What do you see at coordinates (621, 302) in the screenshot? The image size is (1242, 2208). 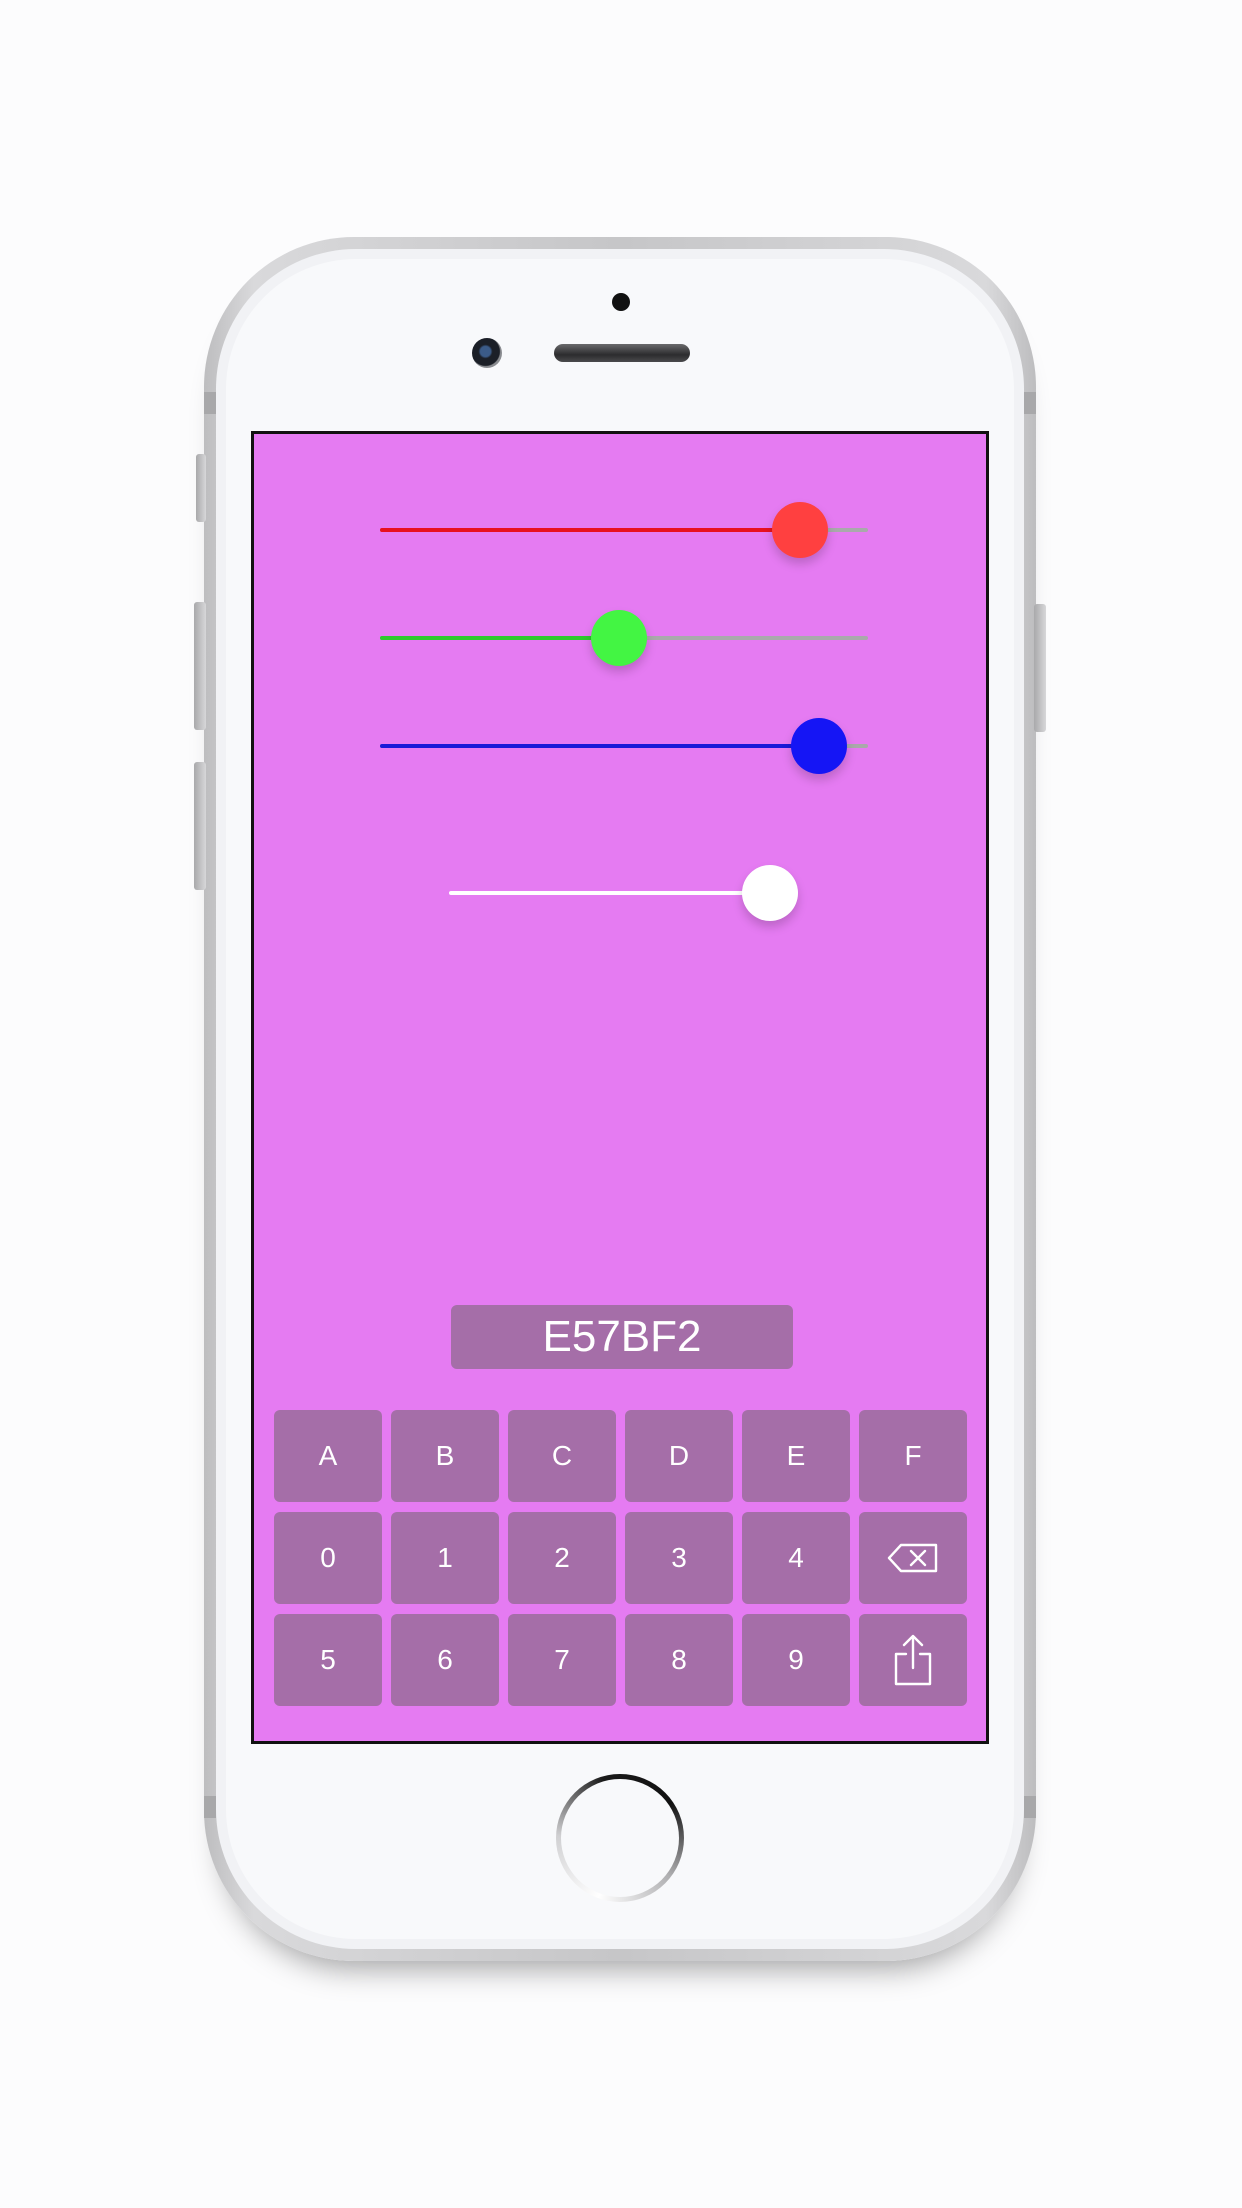 I see `proximity-sensor` at bounding box center [621, 302].